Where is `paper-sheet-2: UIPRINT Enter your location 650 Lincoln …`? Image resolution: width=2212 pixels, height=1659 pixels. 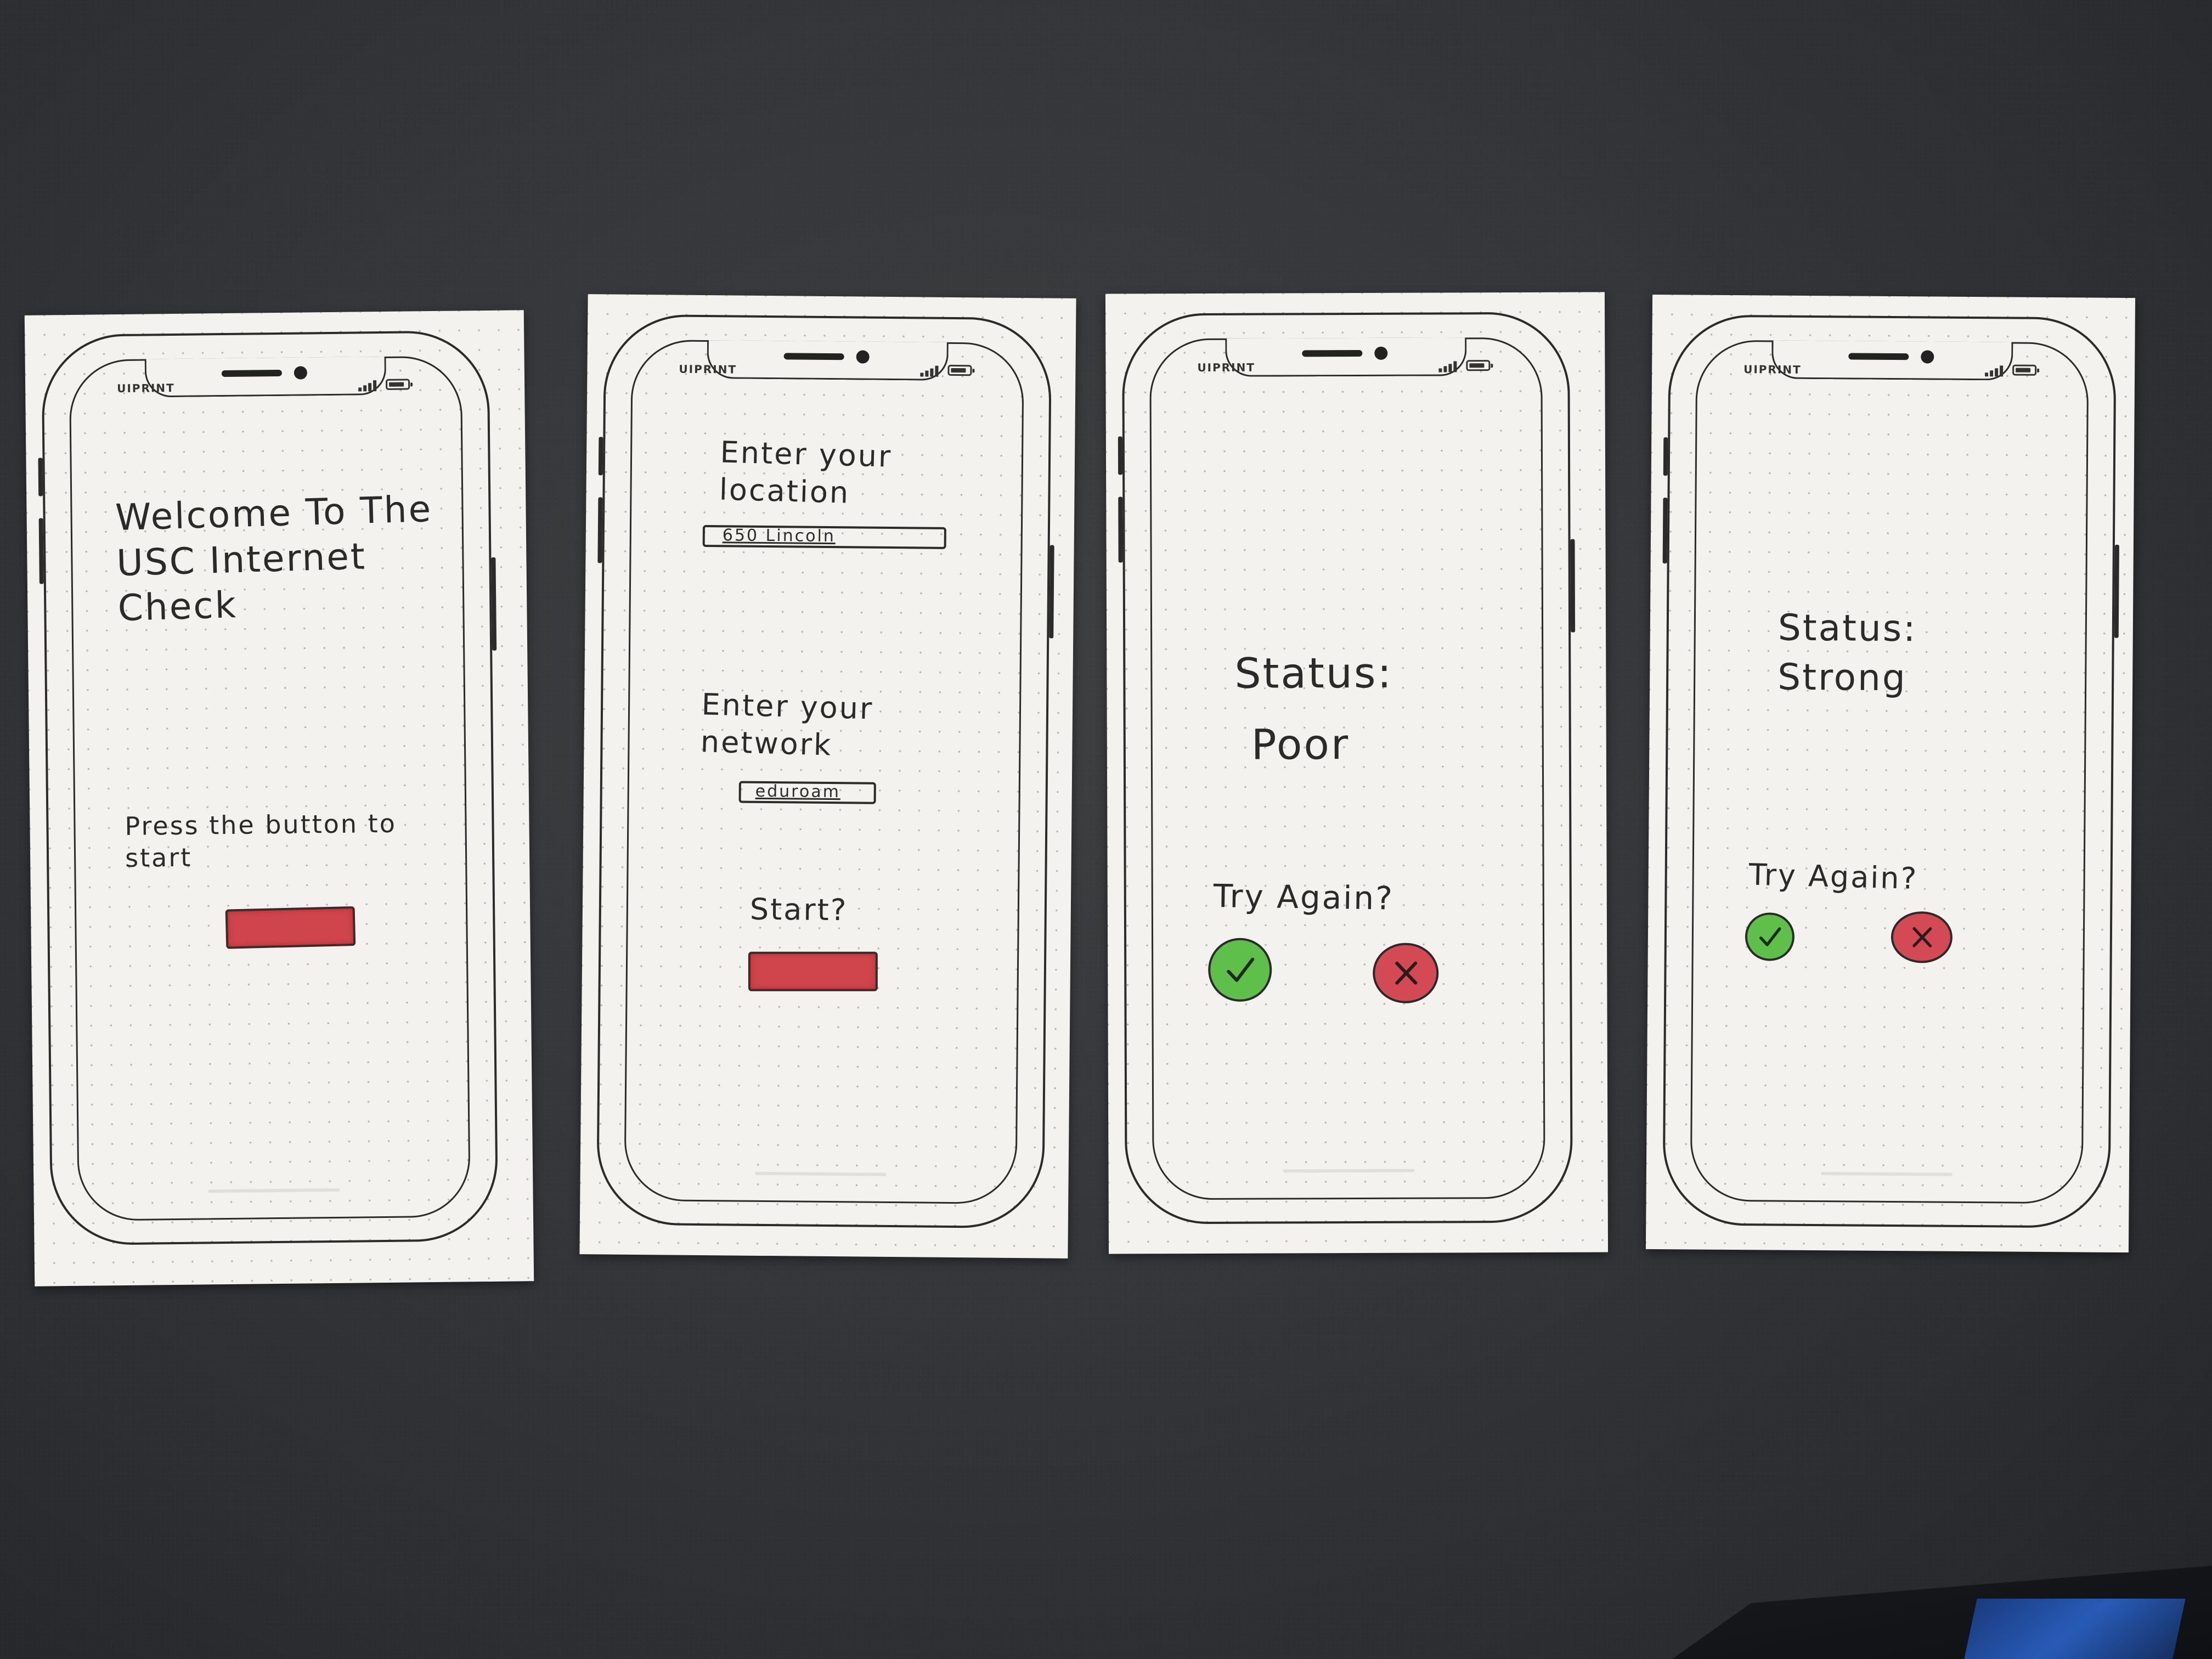
paper-sheet-2: UIPRINT Enter your location 650 Lincoln … is located at coordinates (828, 776).